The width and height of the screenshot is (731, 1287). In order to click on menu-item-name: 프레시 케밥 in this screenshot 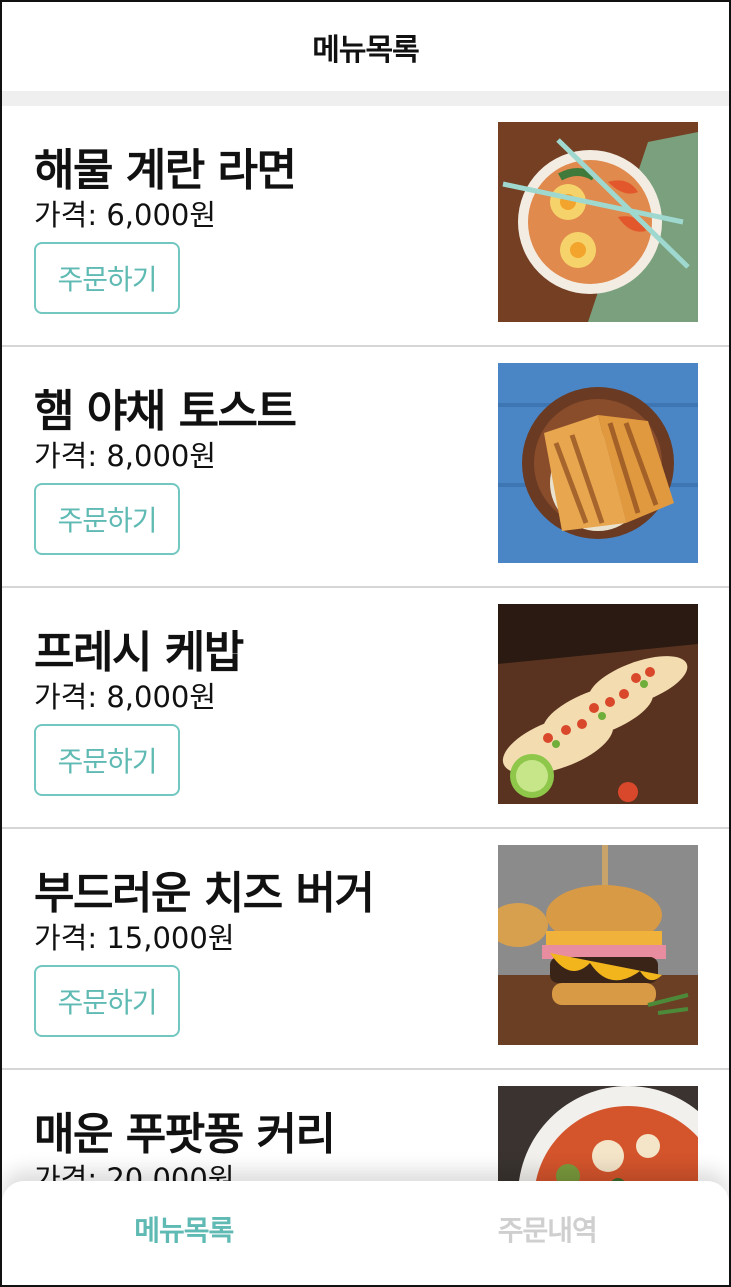, I will do `click(139, 652)`.